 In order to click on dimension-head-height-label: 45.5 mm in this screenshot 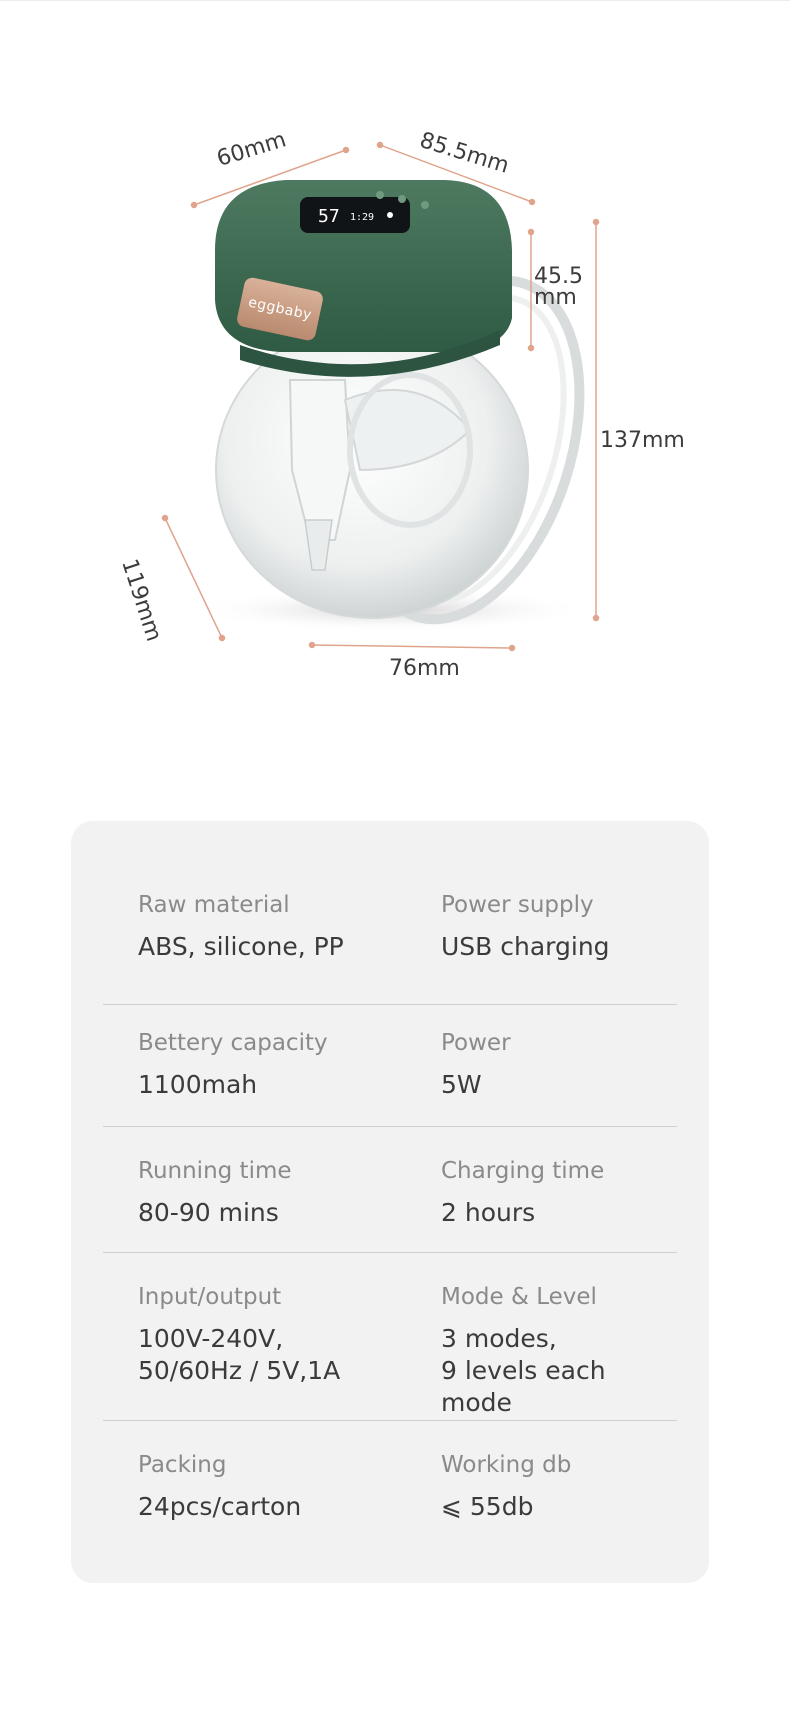, I will do `click(558, 287)`.